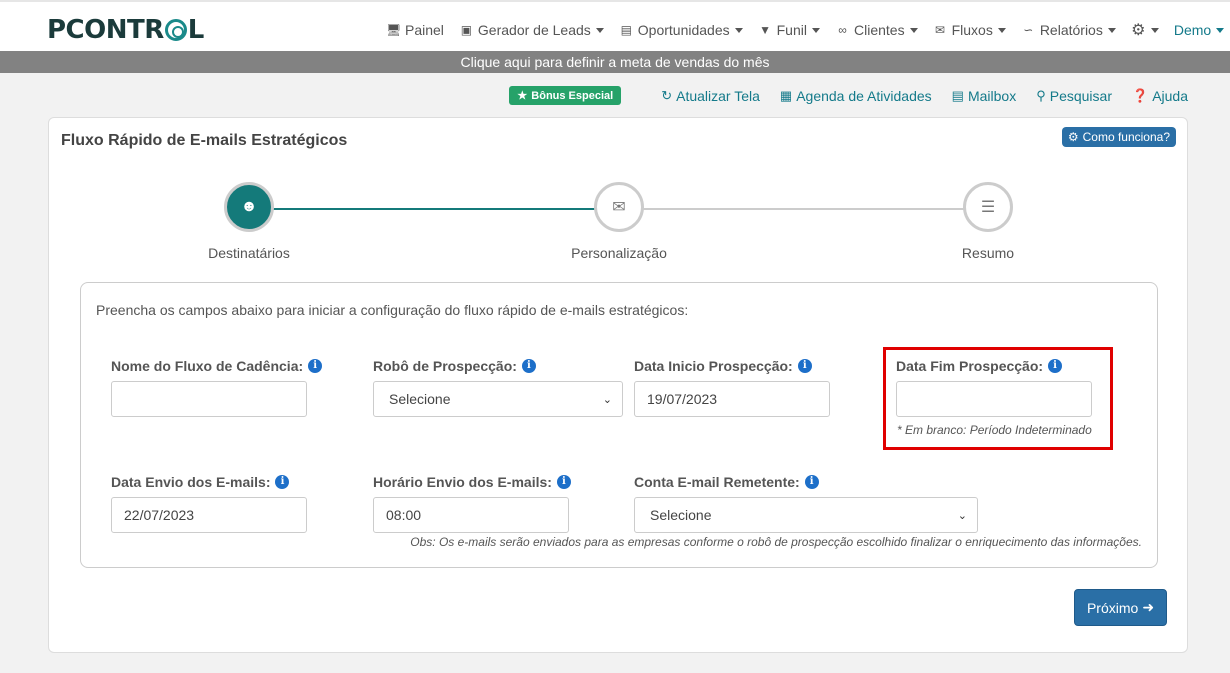 This screenshot has width=1230, height=673. Describe the element at coordinates (1138, 30) in the screenshot. I see `gear-icon: ⚙` at that location.